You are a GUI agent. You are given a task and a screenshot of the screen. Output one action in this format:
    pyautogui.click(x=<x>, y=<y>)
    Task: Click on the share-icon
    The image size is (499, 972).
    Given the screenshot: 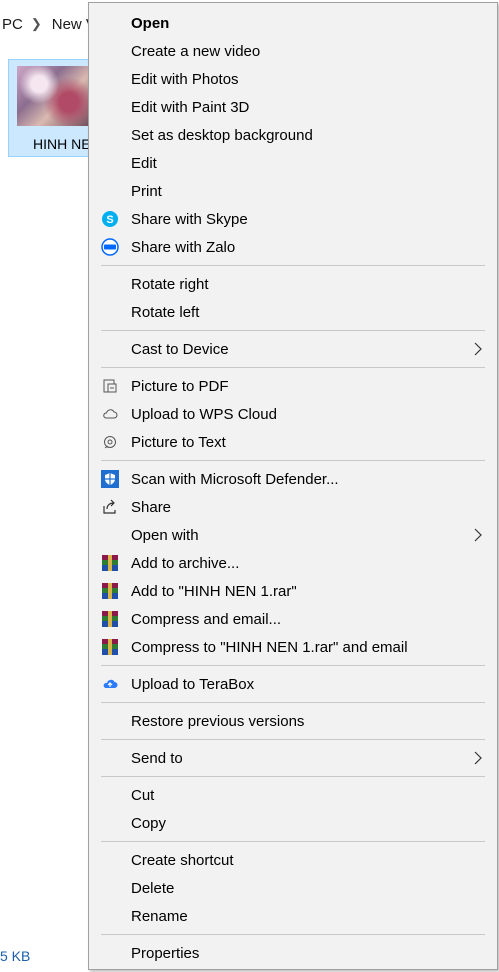 What is the action you would take?
    pyautogui.click(x=110, y=507)
    